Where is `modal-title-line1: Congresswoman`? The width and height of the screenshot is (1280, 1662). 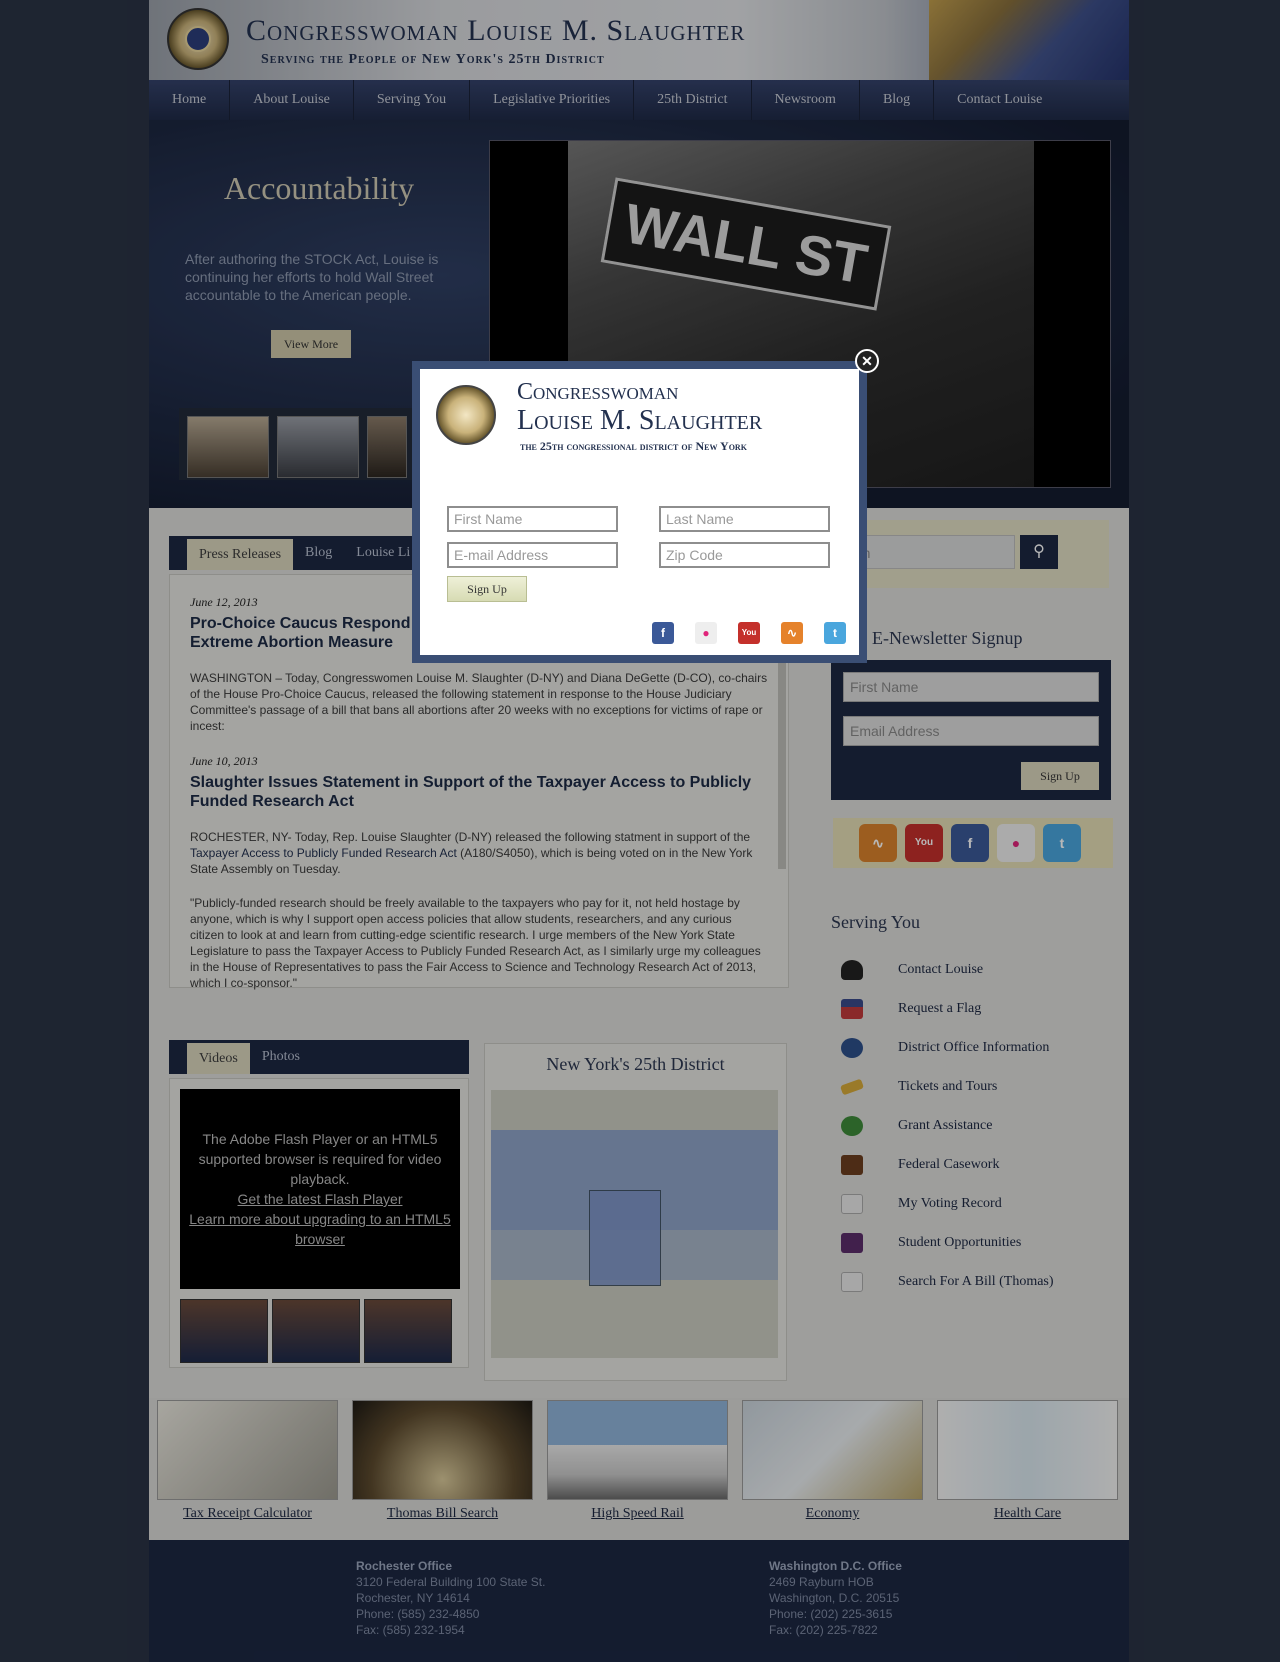
modal-title-line1: Congresswoman is located at coordinates (598, 392).